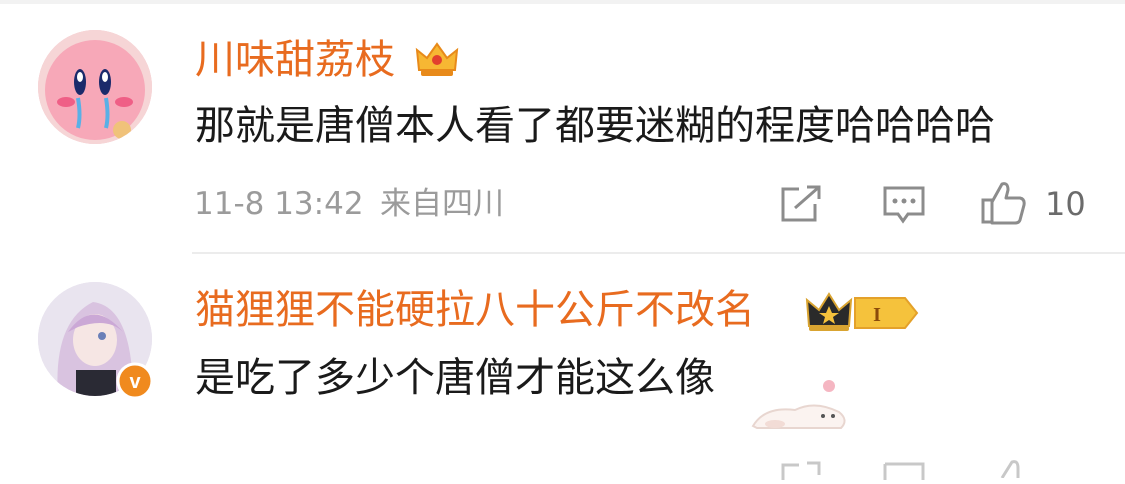  I want to click on verified-mark: v, so click(135, 382).